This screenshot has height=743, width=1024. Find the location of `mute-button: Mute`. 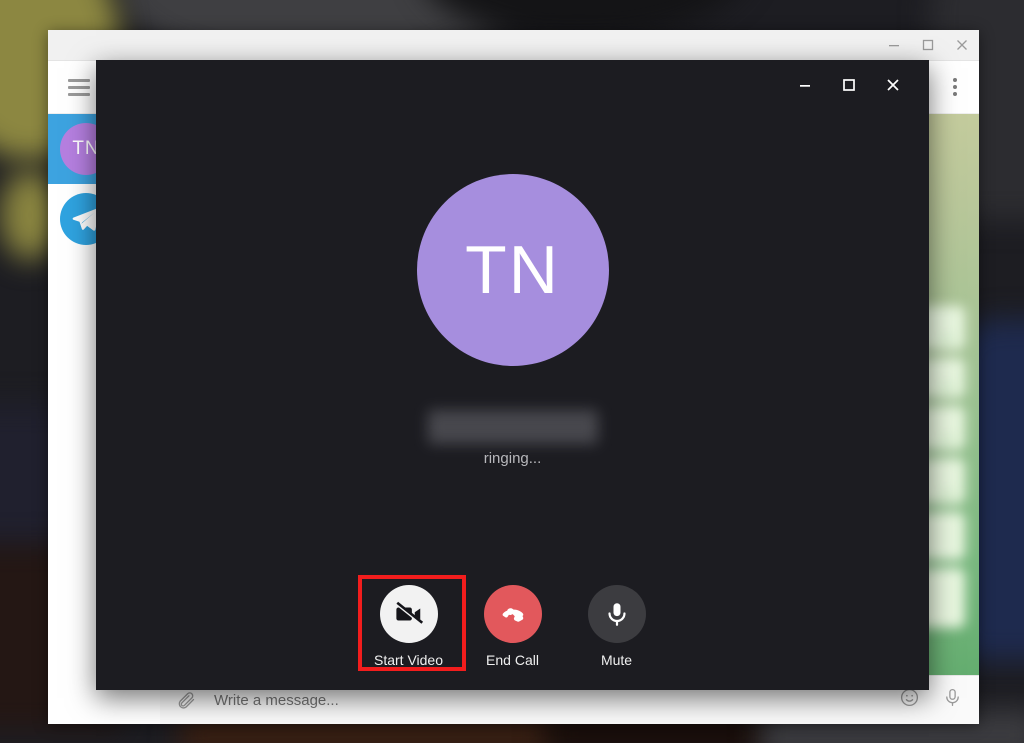

mute-button: Mute is located at coordinates (617, 626).